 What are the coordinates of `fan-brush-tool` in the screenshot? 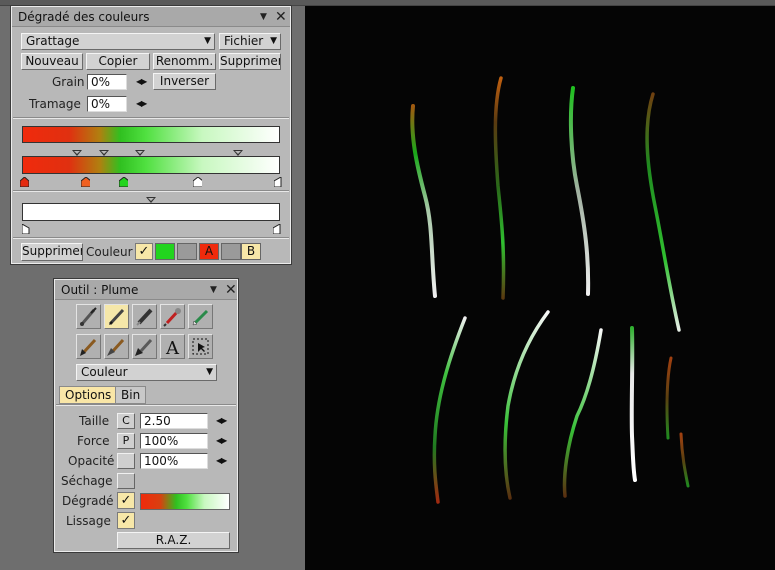 It's located at (116, 346).